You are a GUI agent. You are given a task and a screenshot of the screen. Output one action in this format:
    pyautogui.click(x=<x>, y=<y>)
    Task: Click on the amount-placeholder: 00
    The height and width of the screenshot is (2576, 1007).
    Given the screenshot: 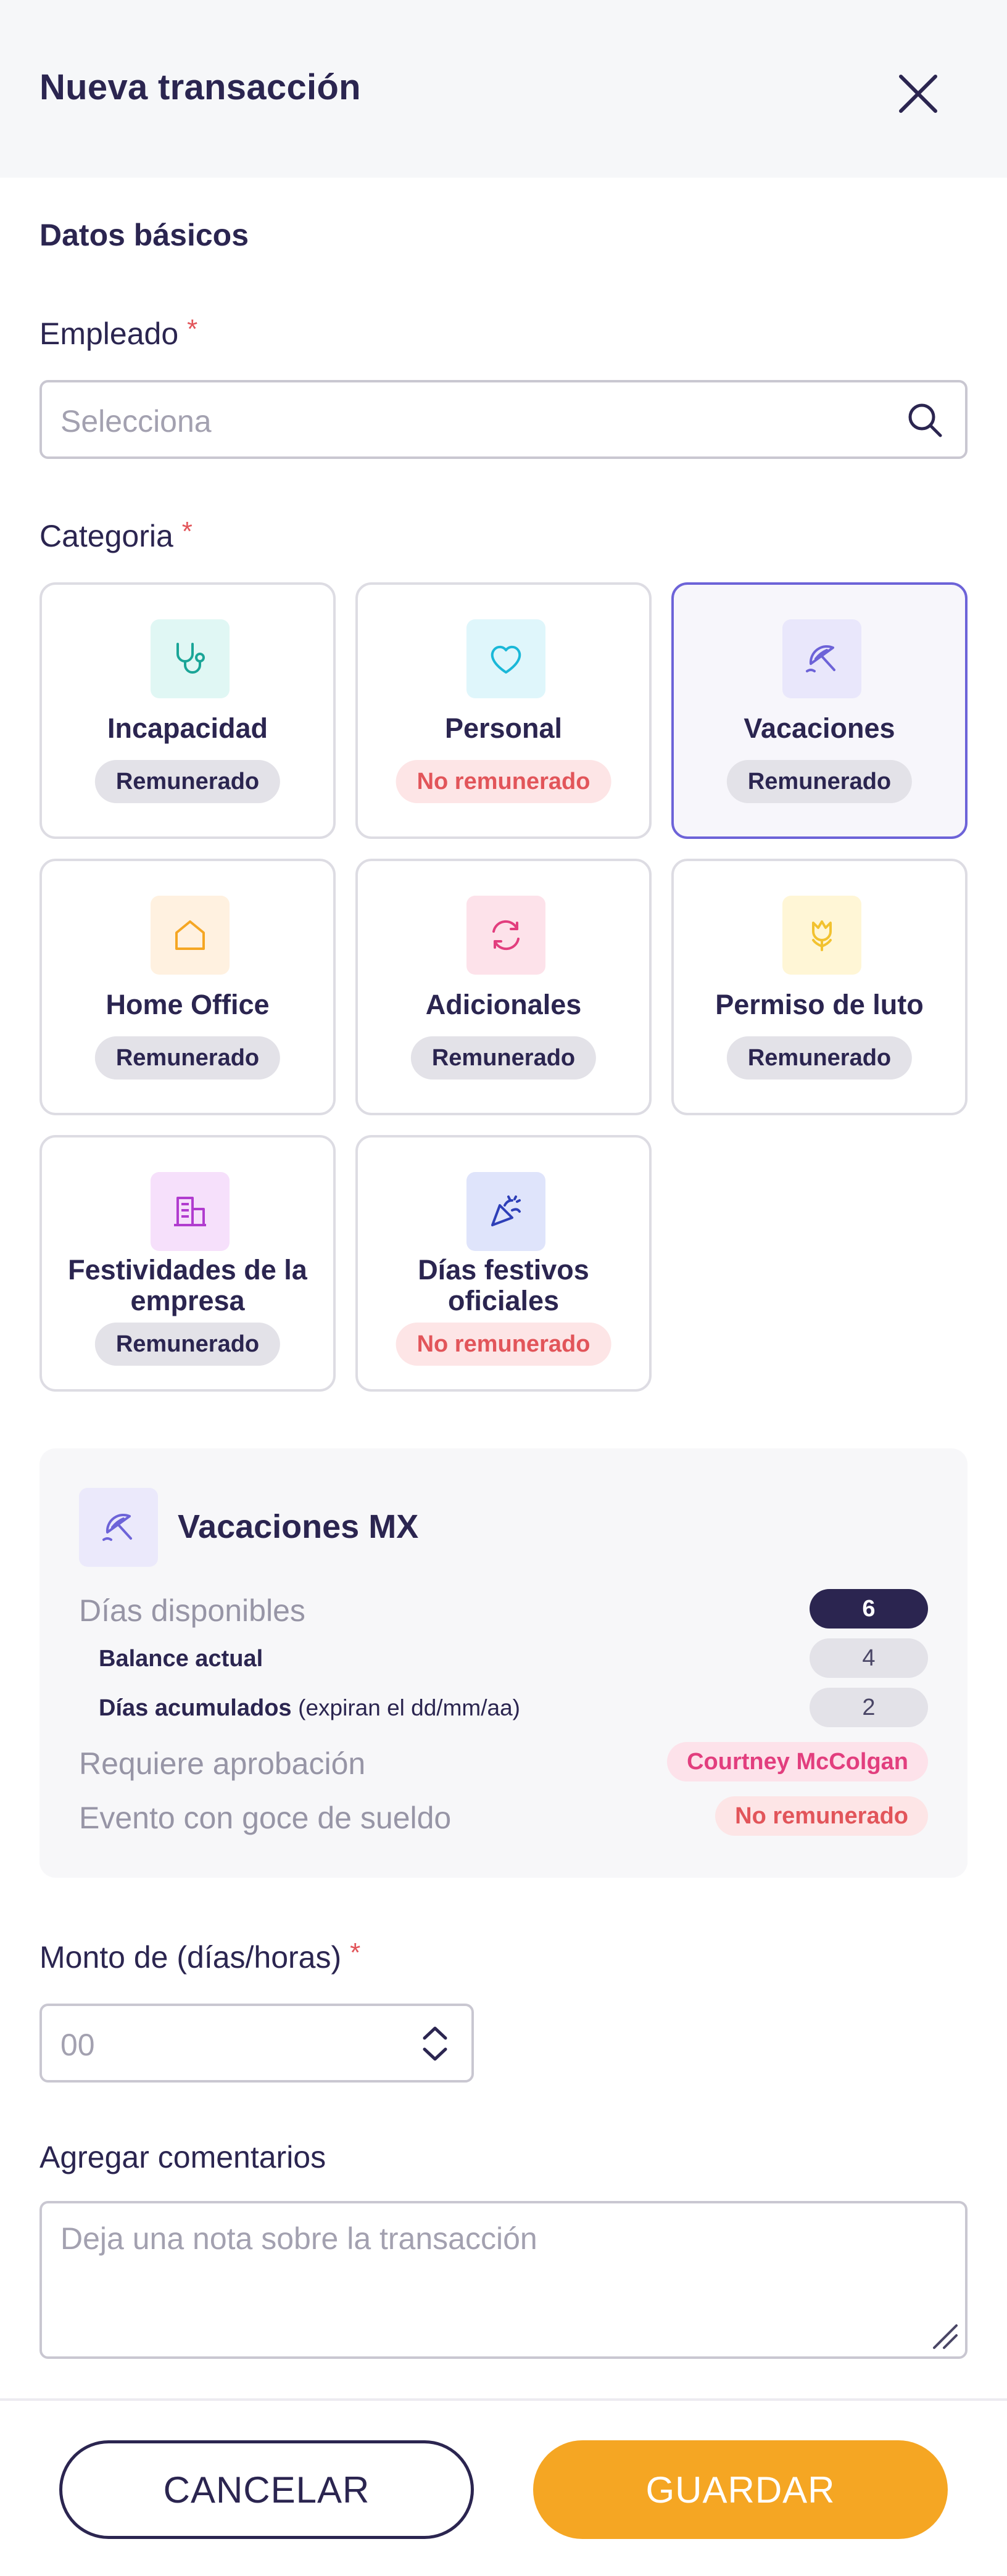 What is the action you would take?
    pyautogui.click(x=77, y=2045)
    